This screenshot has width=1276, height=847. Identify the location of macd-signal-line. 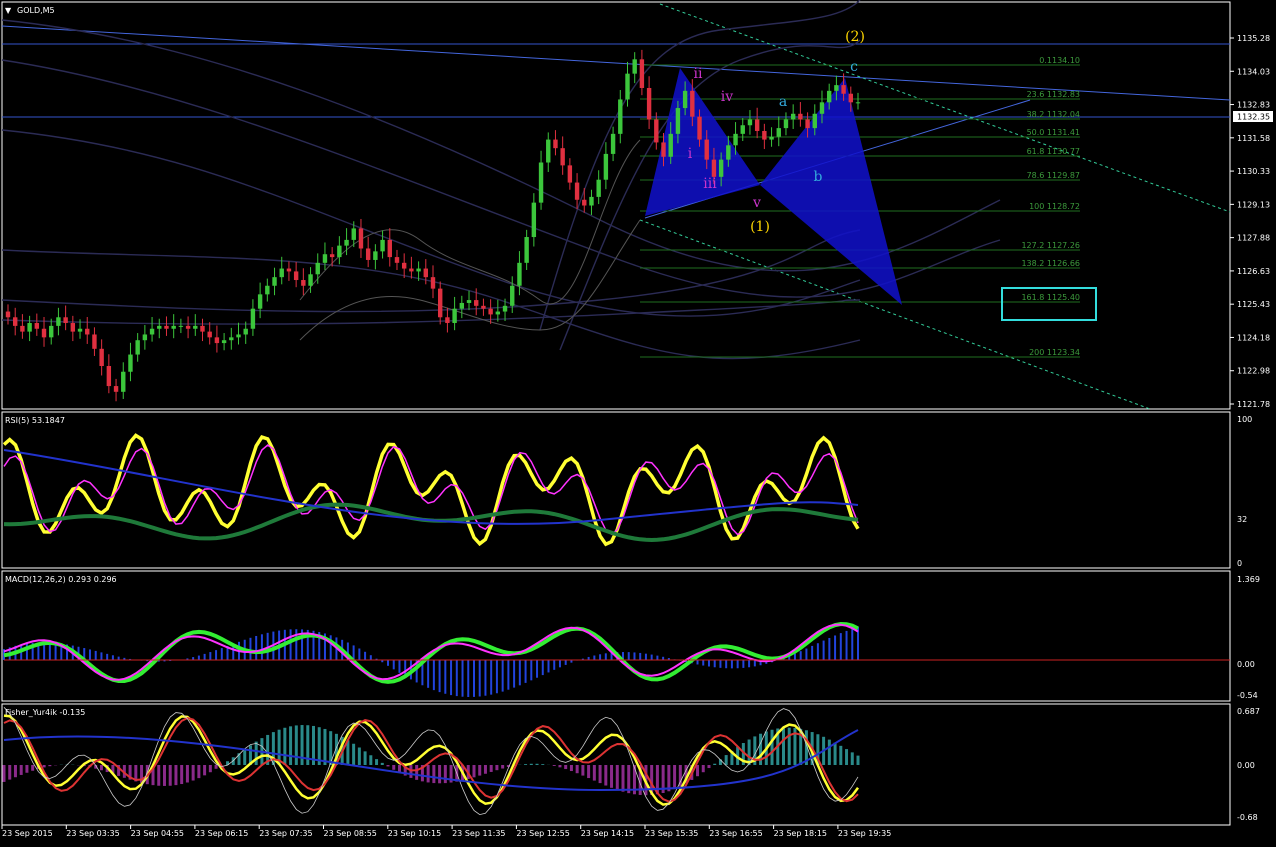
(431, 652).